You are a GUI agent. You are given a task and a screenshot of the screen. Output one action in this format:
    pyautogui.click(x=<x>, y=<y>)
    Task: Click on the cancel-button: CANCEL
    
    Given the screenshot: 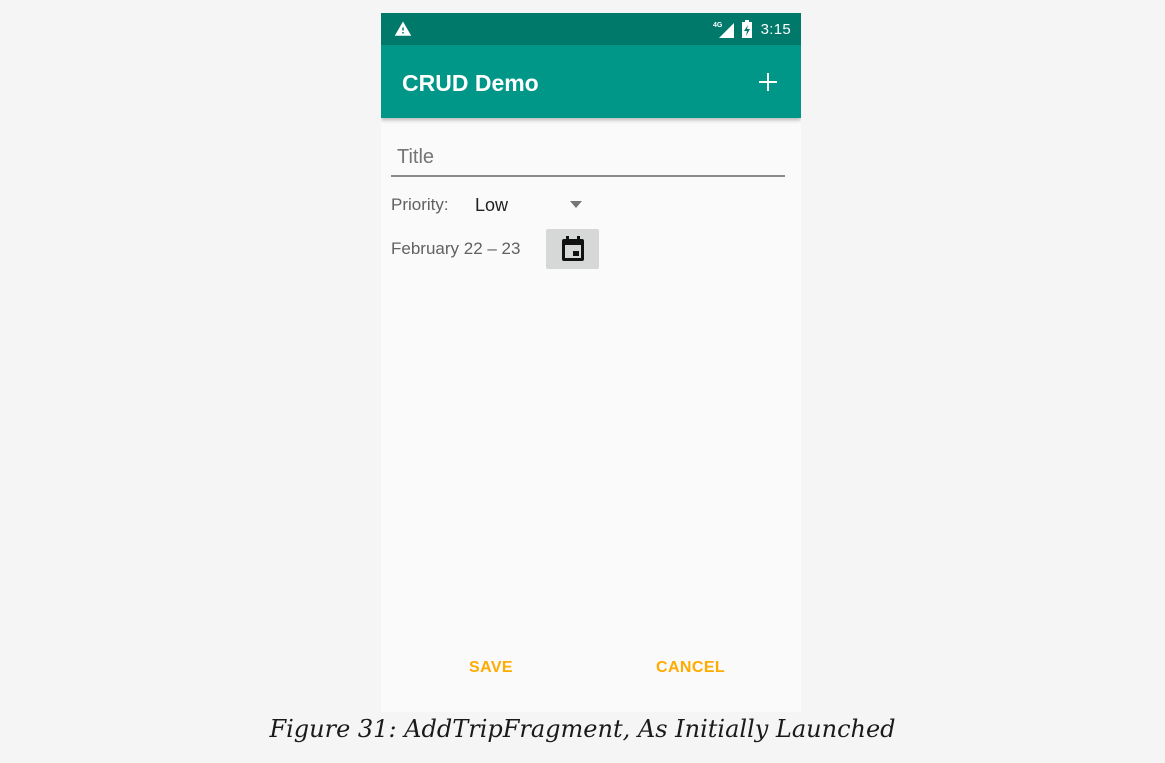 What is the action you would take?
    pyautogui.click(x=690, y=668)
    